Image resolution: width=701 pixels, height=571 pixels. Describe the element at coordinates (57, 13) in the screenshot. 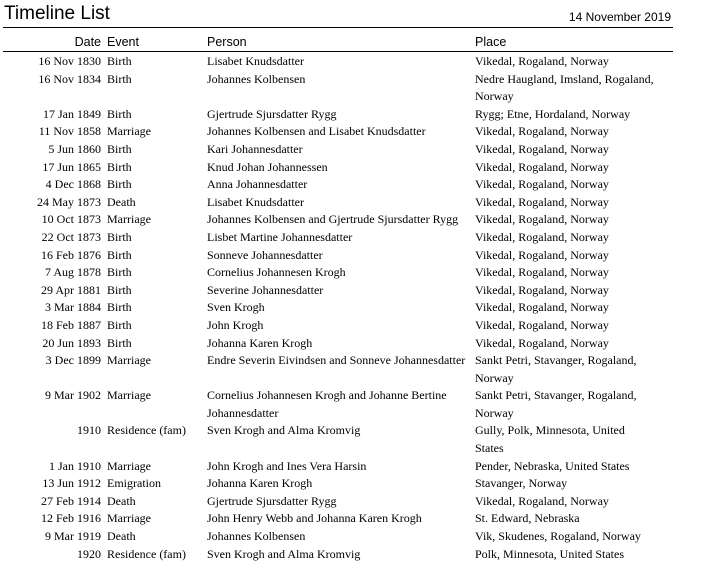

I see `page-title: Timeline List` at that location.